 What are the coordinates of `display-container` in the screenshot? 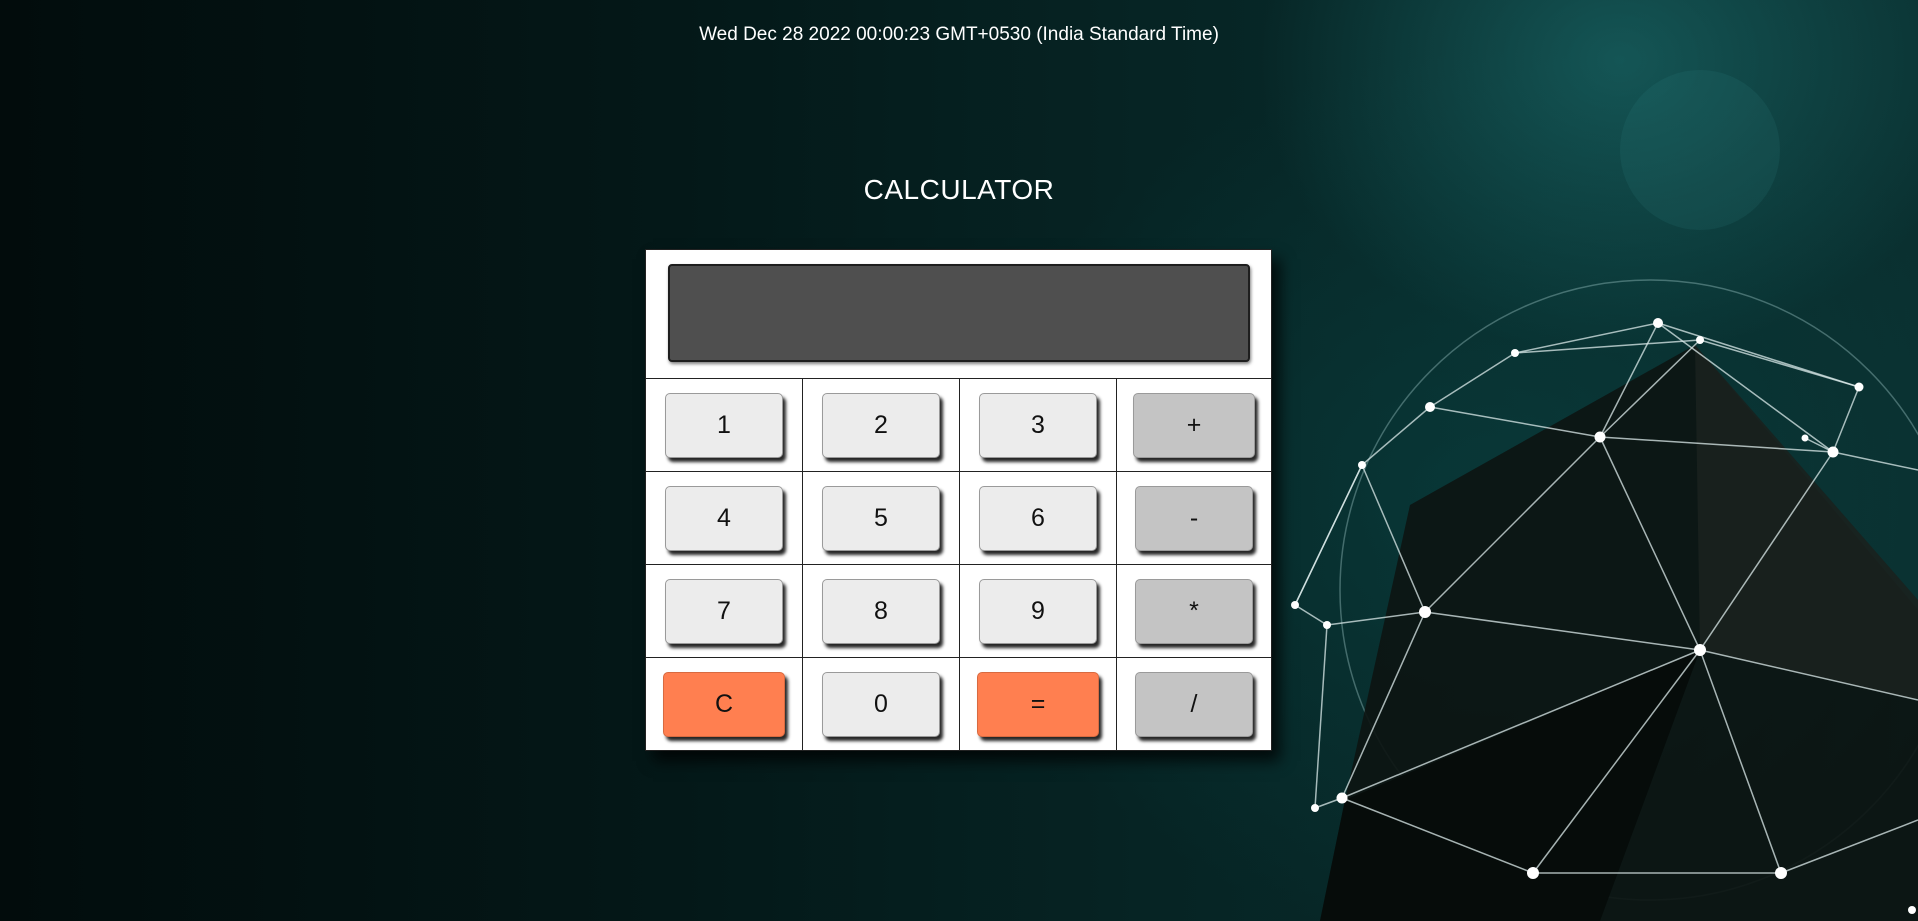 It's located at (958, 314).